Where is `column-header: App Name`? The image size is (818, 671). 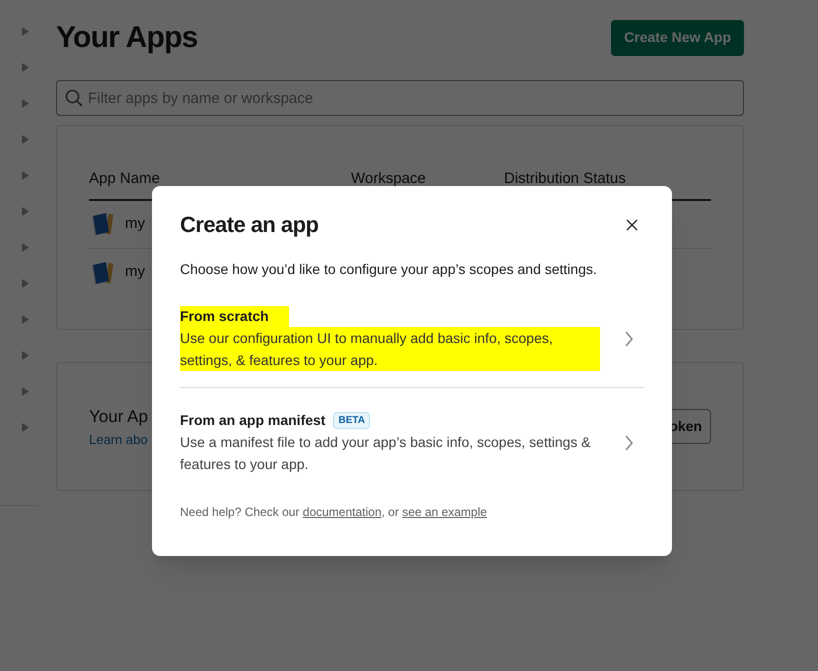 column-header: App Name is located at coordinates (125, 179).